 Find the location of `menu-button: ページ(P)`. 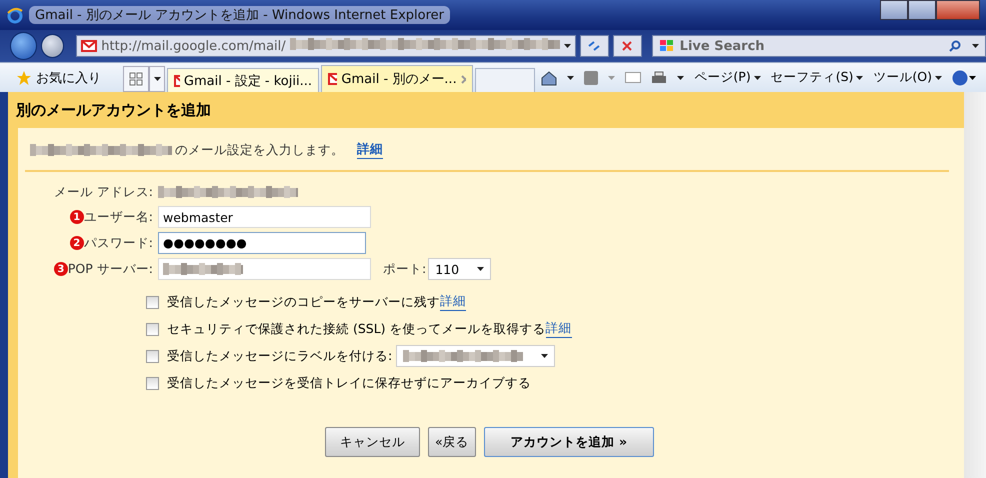

menu-button: ページ(P) is located at coordinates (722, 77).